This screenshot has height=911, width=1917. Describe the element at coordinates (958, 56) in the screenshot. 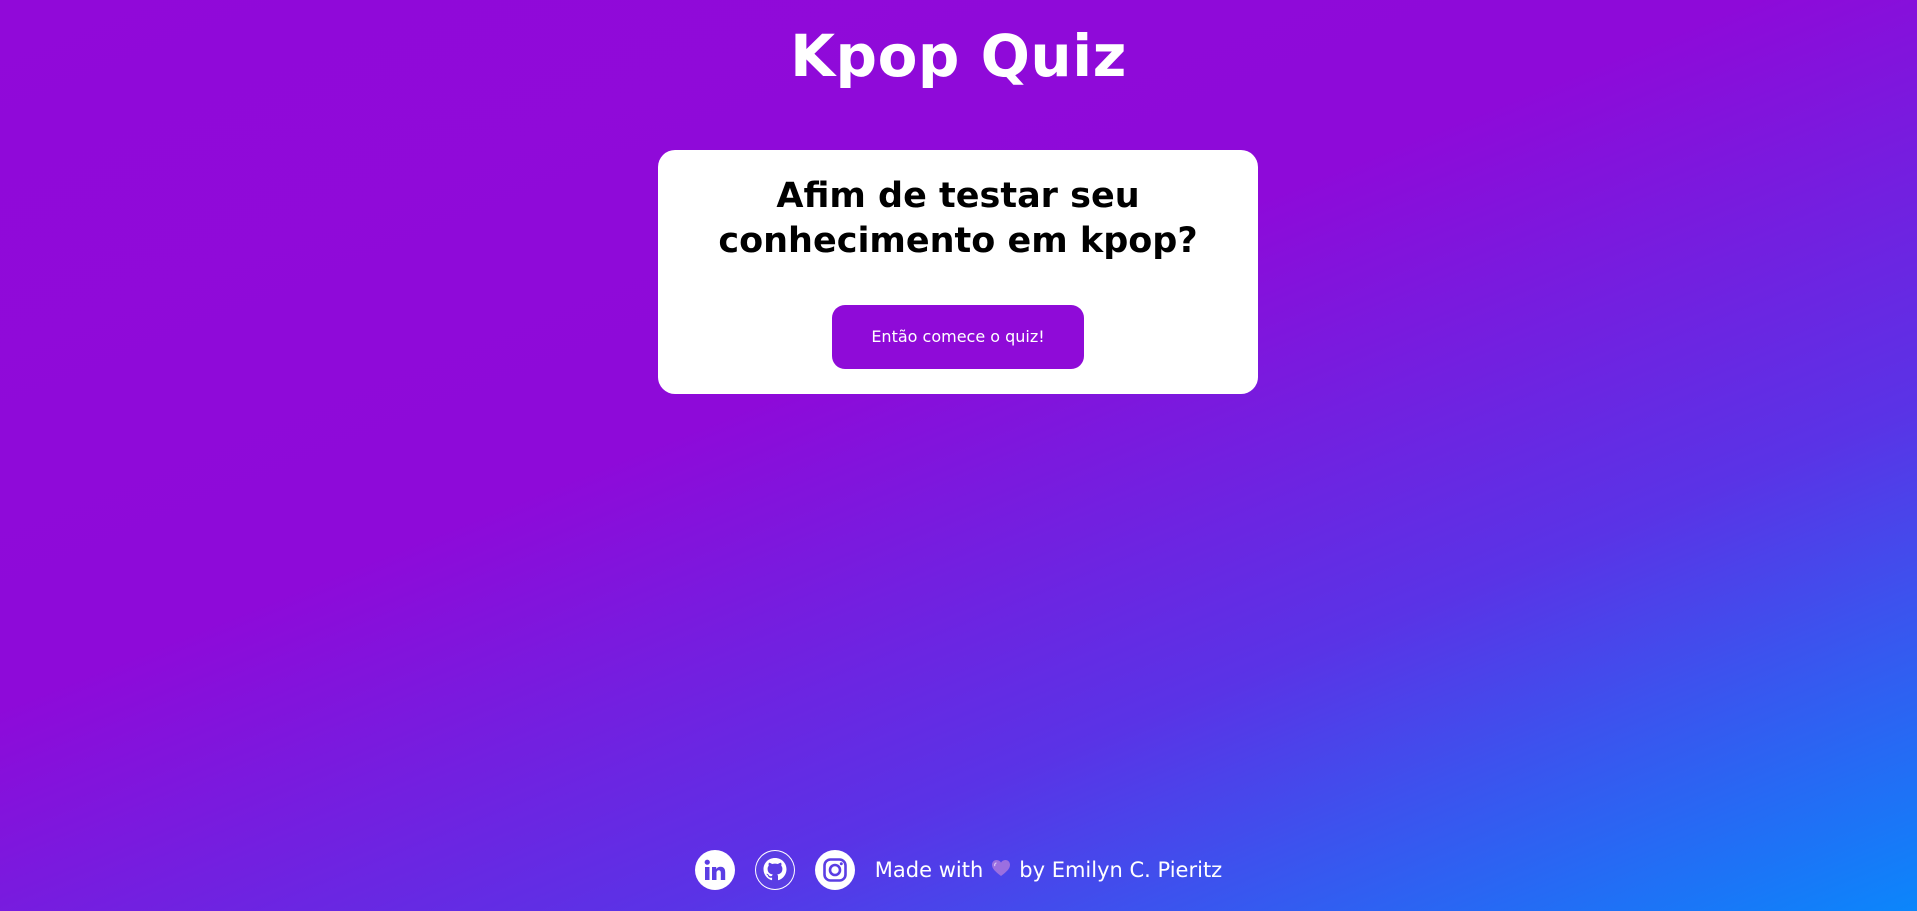

I see `page-title: Kpop Quiz` at that location.